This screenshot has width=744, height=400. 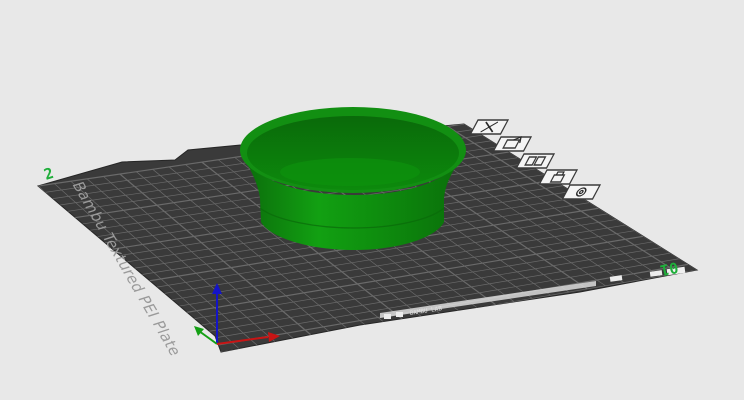 I want to click on arrange-plate-button, so click(x=535, y=161).